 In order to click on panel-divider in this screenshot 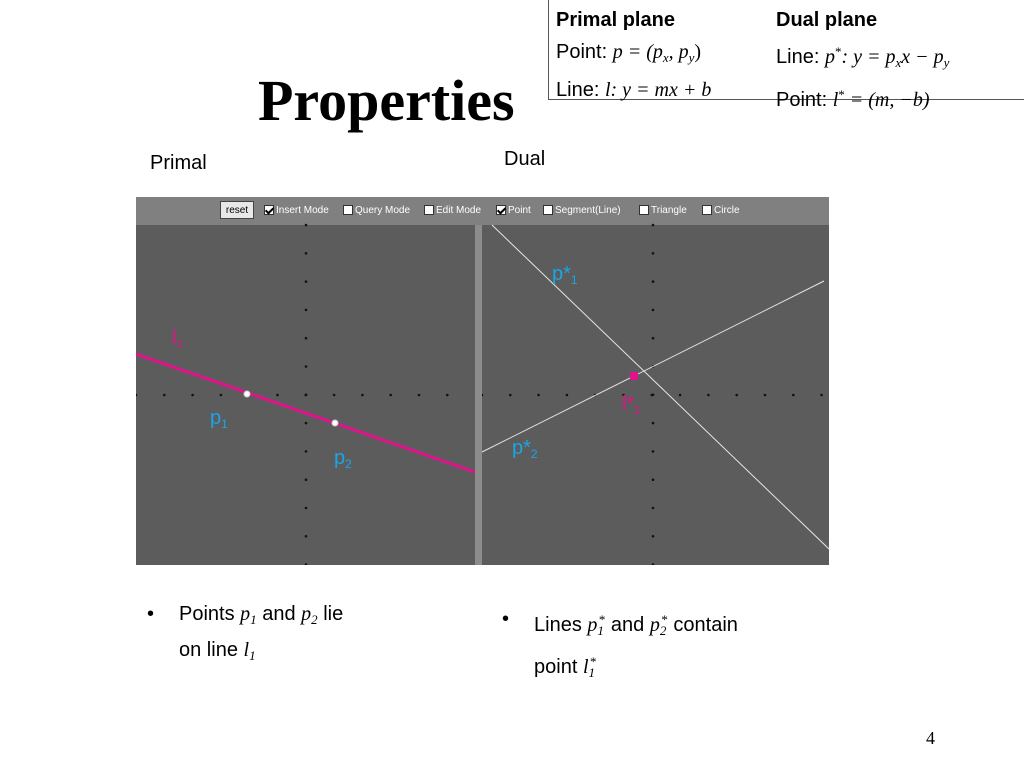, I will do `click(478, 395)`.